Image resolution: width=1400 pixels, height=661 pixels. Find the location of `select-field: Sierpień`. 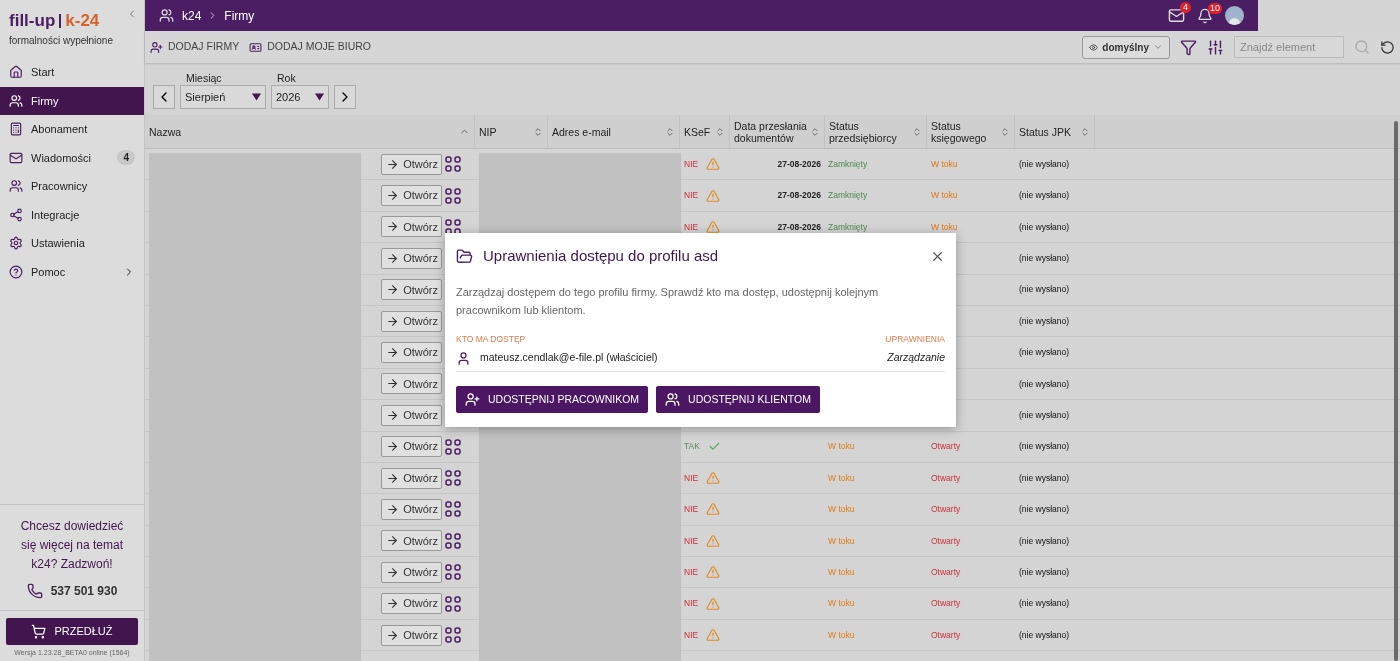

select-field: Sierpień is located at coordinates (223, 97).